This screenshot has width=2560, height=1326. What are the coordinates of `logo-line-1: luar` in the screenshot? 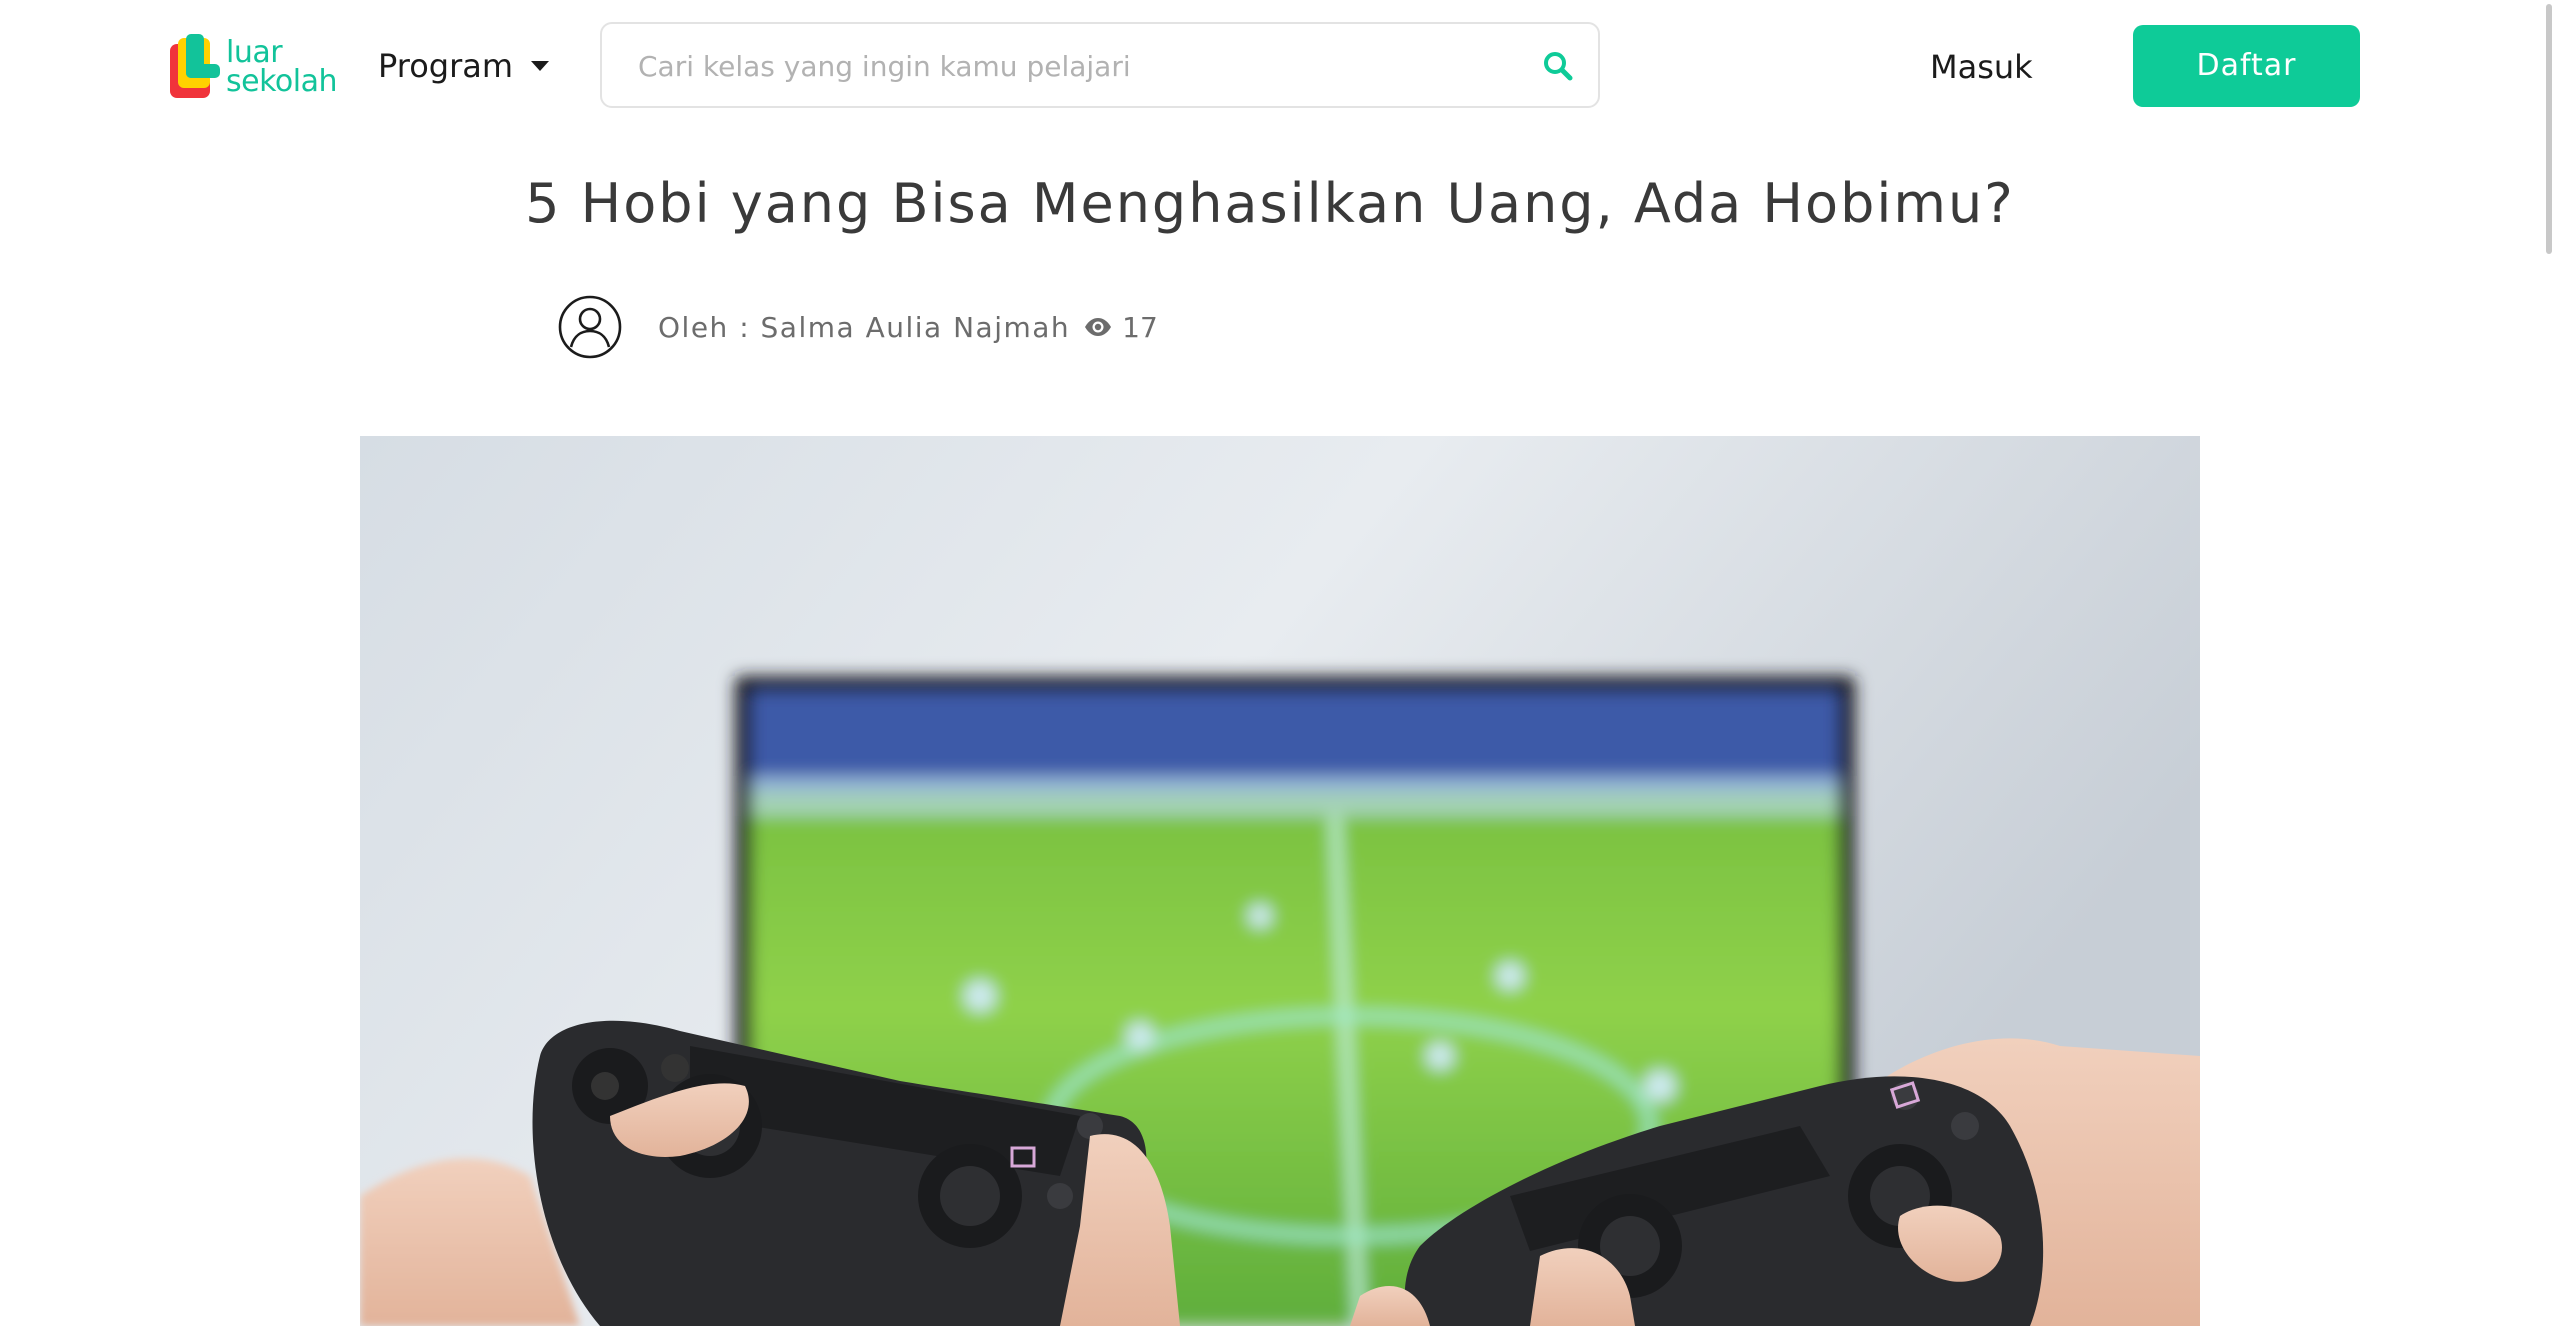 It's located at (254, 52).